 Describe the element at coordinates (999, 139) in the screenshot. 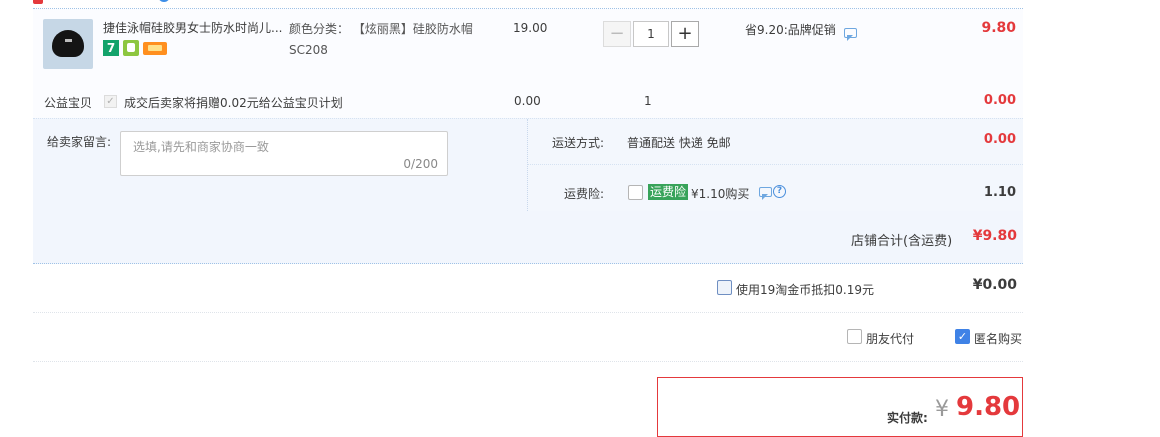

I see `shipping-cost: 0.00` at that location.